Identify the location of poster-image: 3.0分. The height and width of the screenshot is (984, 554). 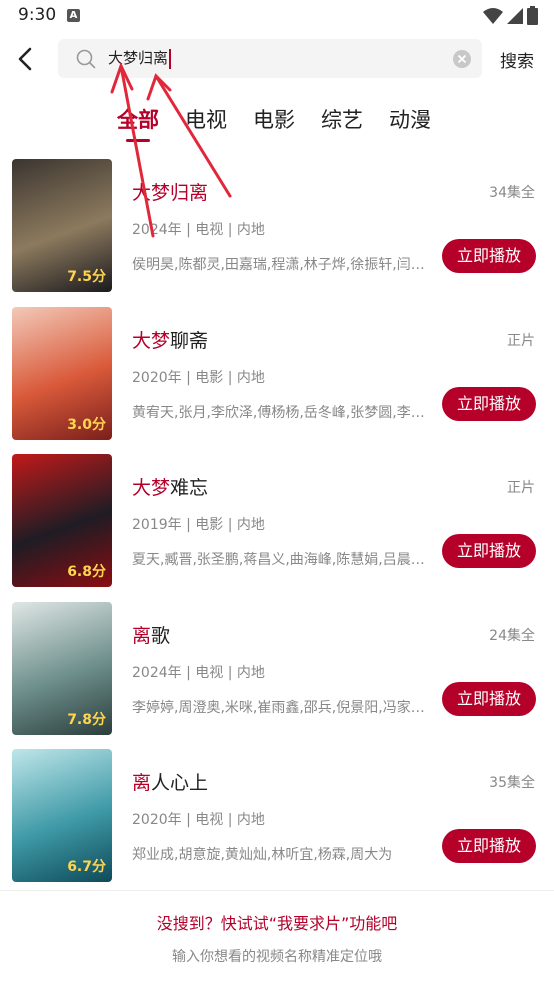
(62, 373).